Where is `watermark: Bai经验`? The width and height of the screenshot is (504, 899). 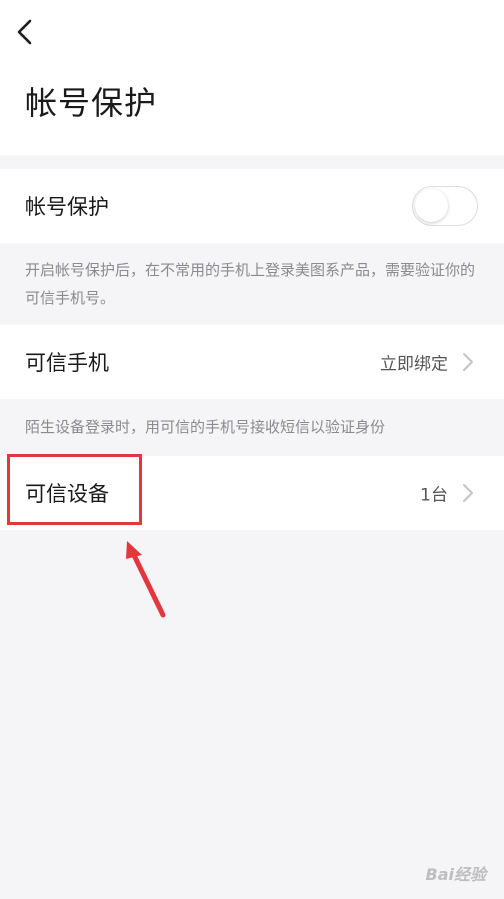
watermark: Bai经验 is located at coordinates (455, 874).